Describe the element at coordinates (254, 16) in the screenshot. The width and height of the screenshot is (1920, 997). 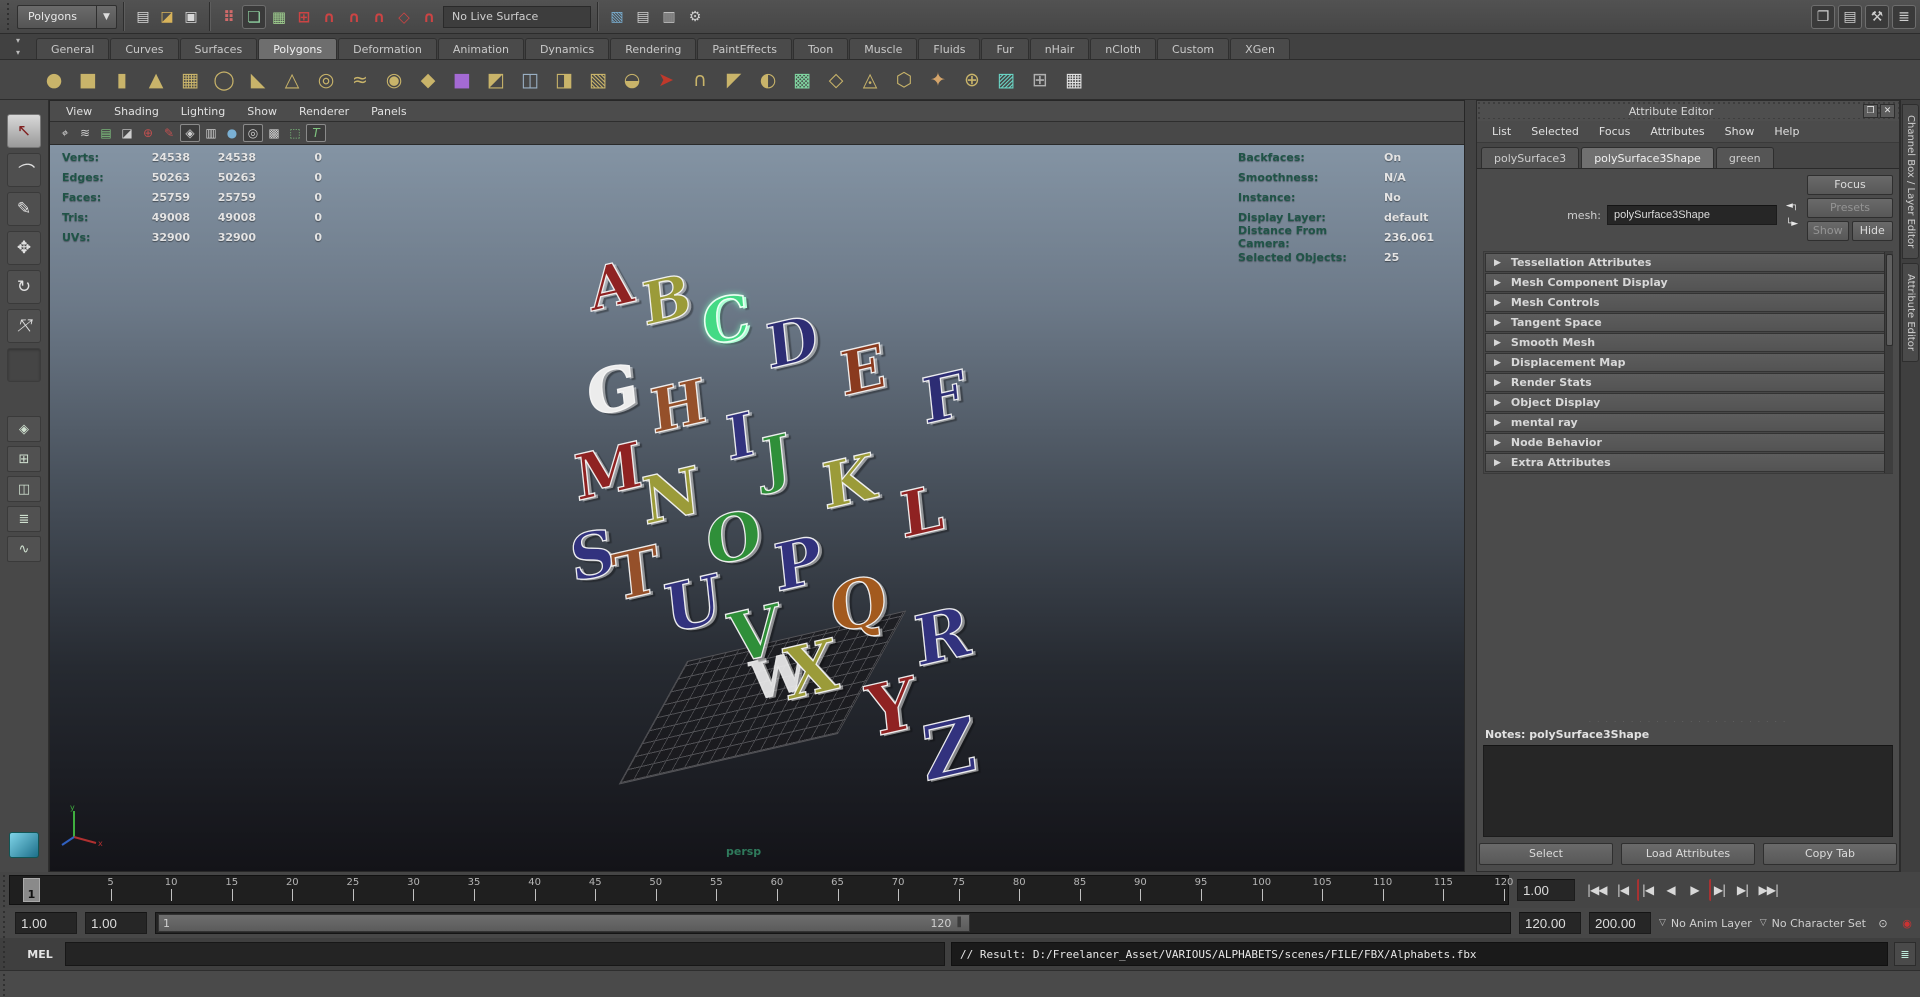
I see `select-by-object-icon: ❏` at that location.